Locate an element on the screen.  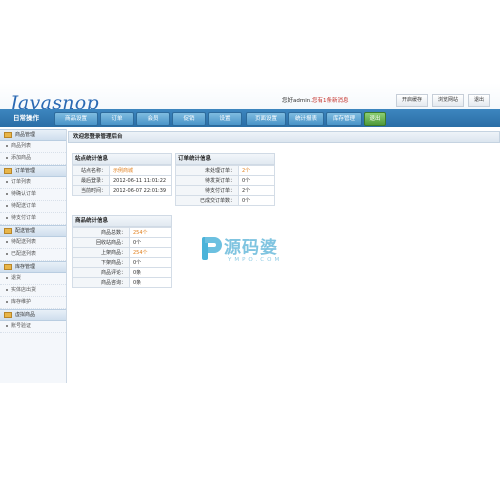
table-row: 下架商品： 0个 is located at coordinates (122, 262).